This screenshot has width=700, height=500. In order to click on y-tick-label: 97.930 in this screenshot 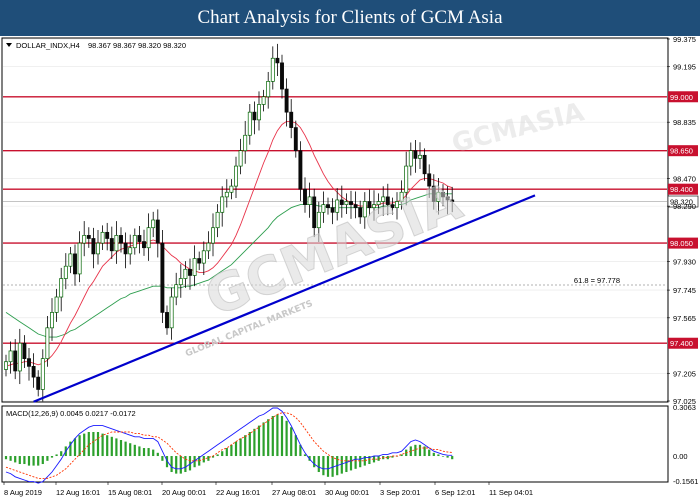, I will do `click(684, 262)`.